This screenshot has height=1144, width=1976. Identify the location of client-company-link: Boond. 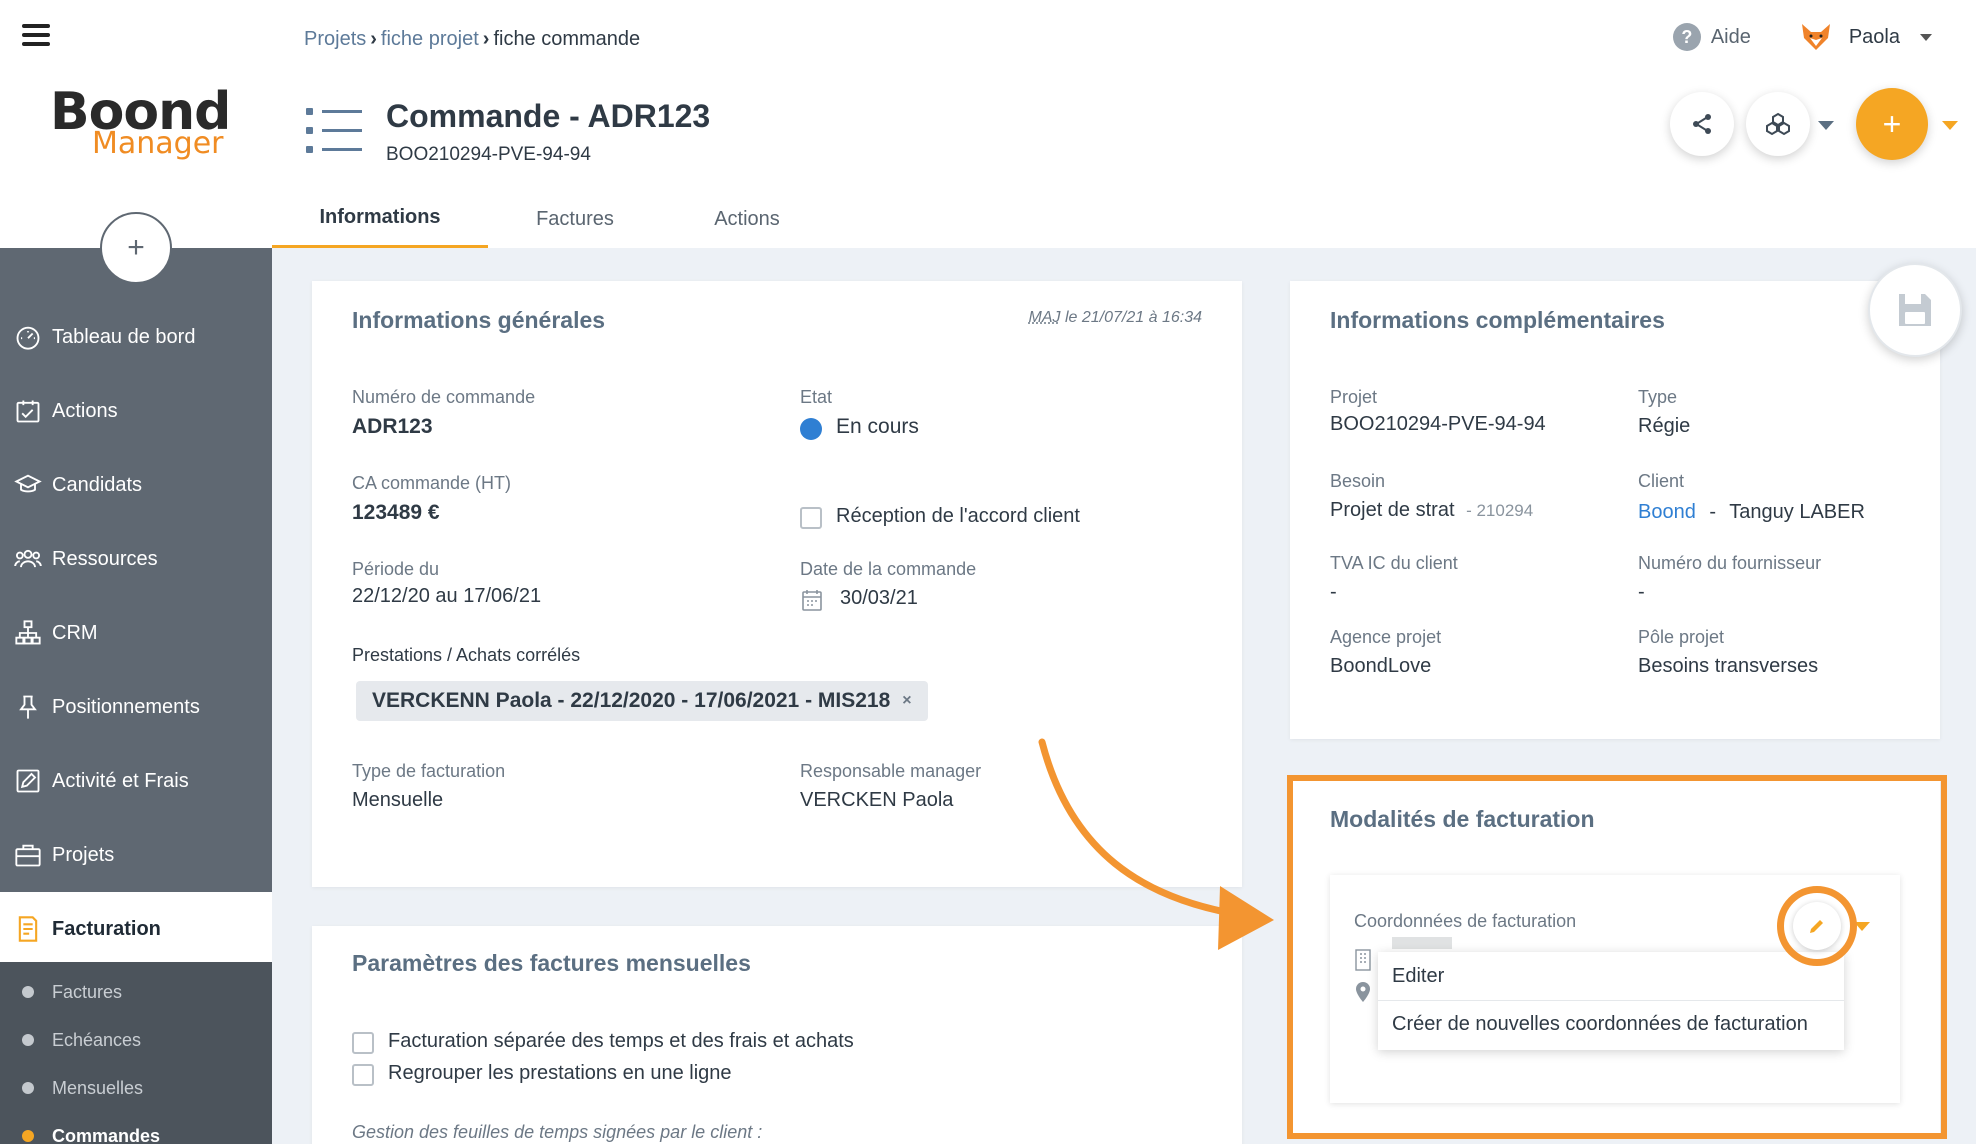
(1667, 512).